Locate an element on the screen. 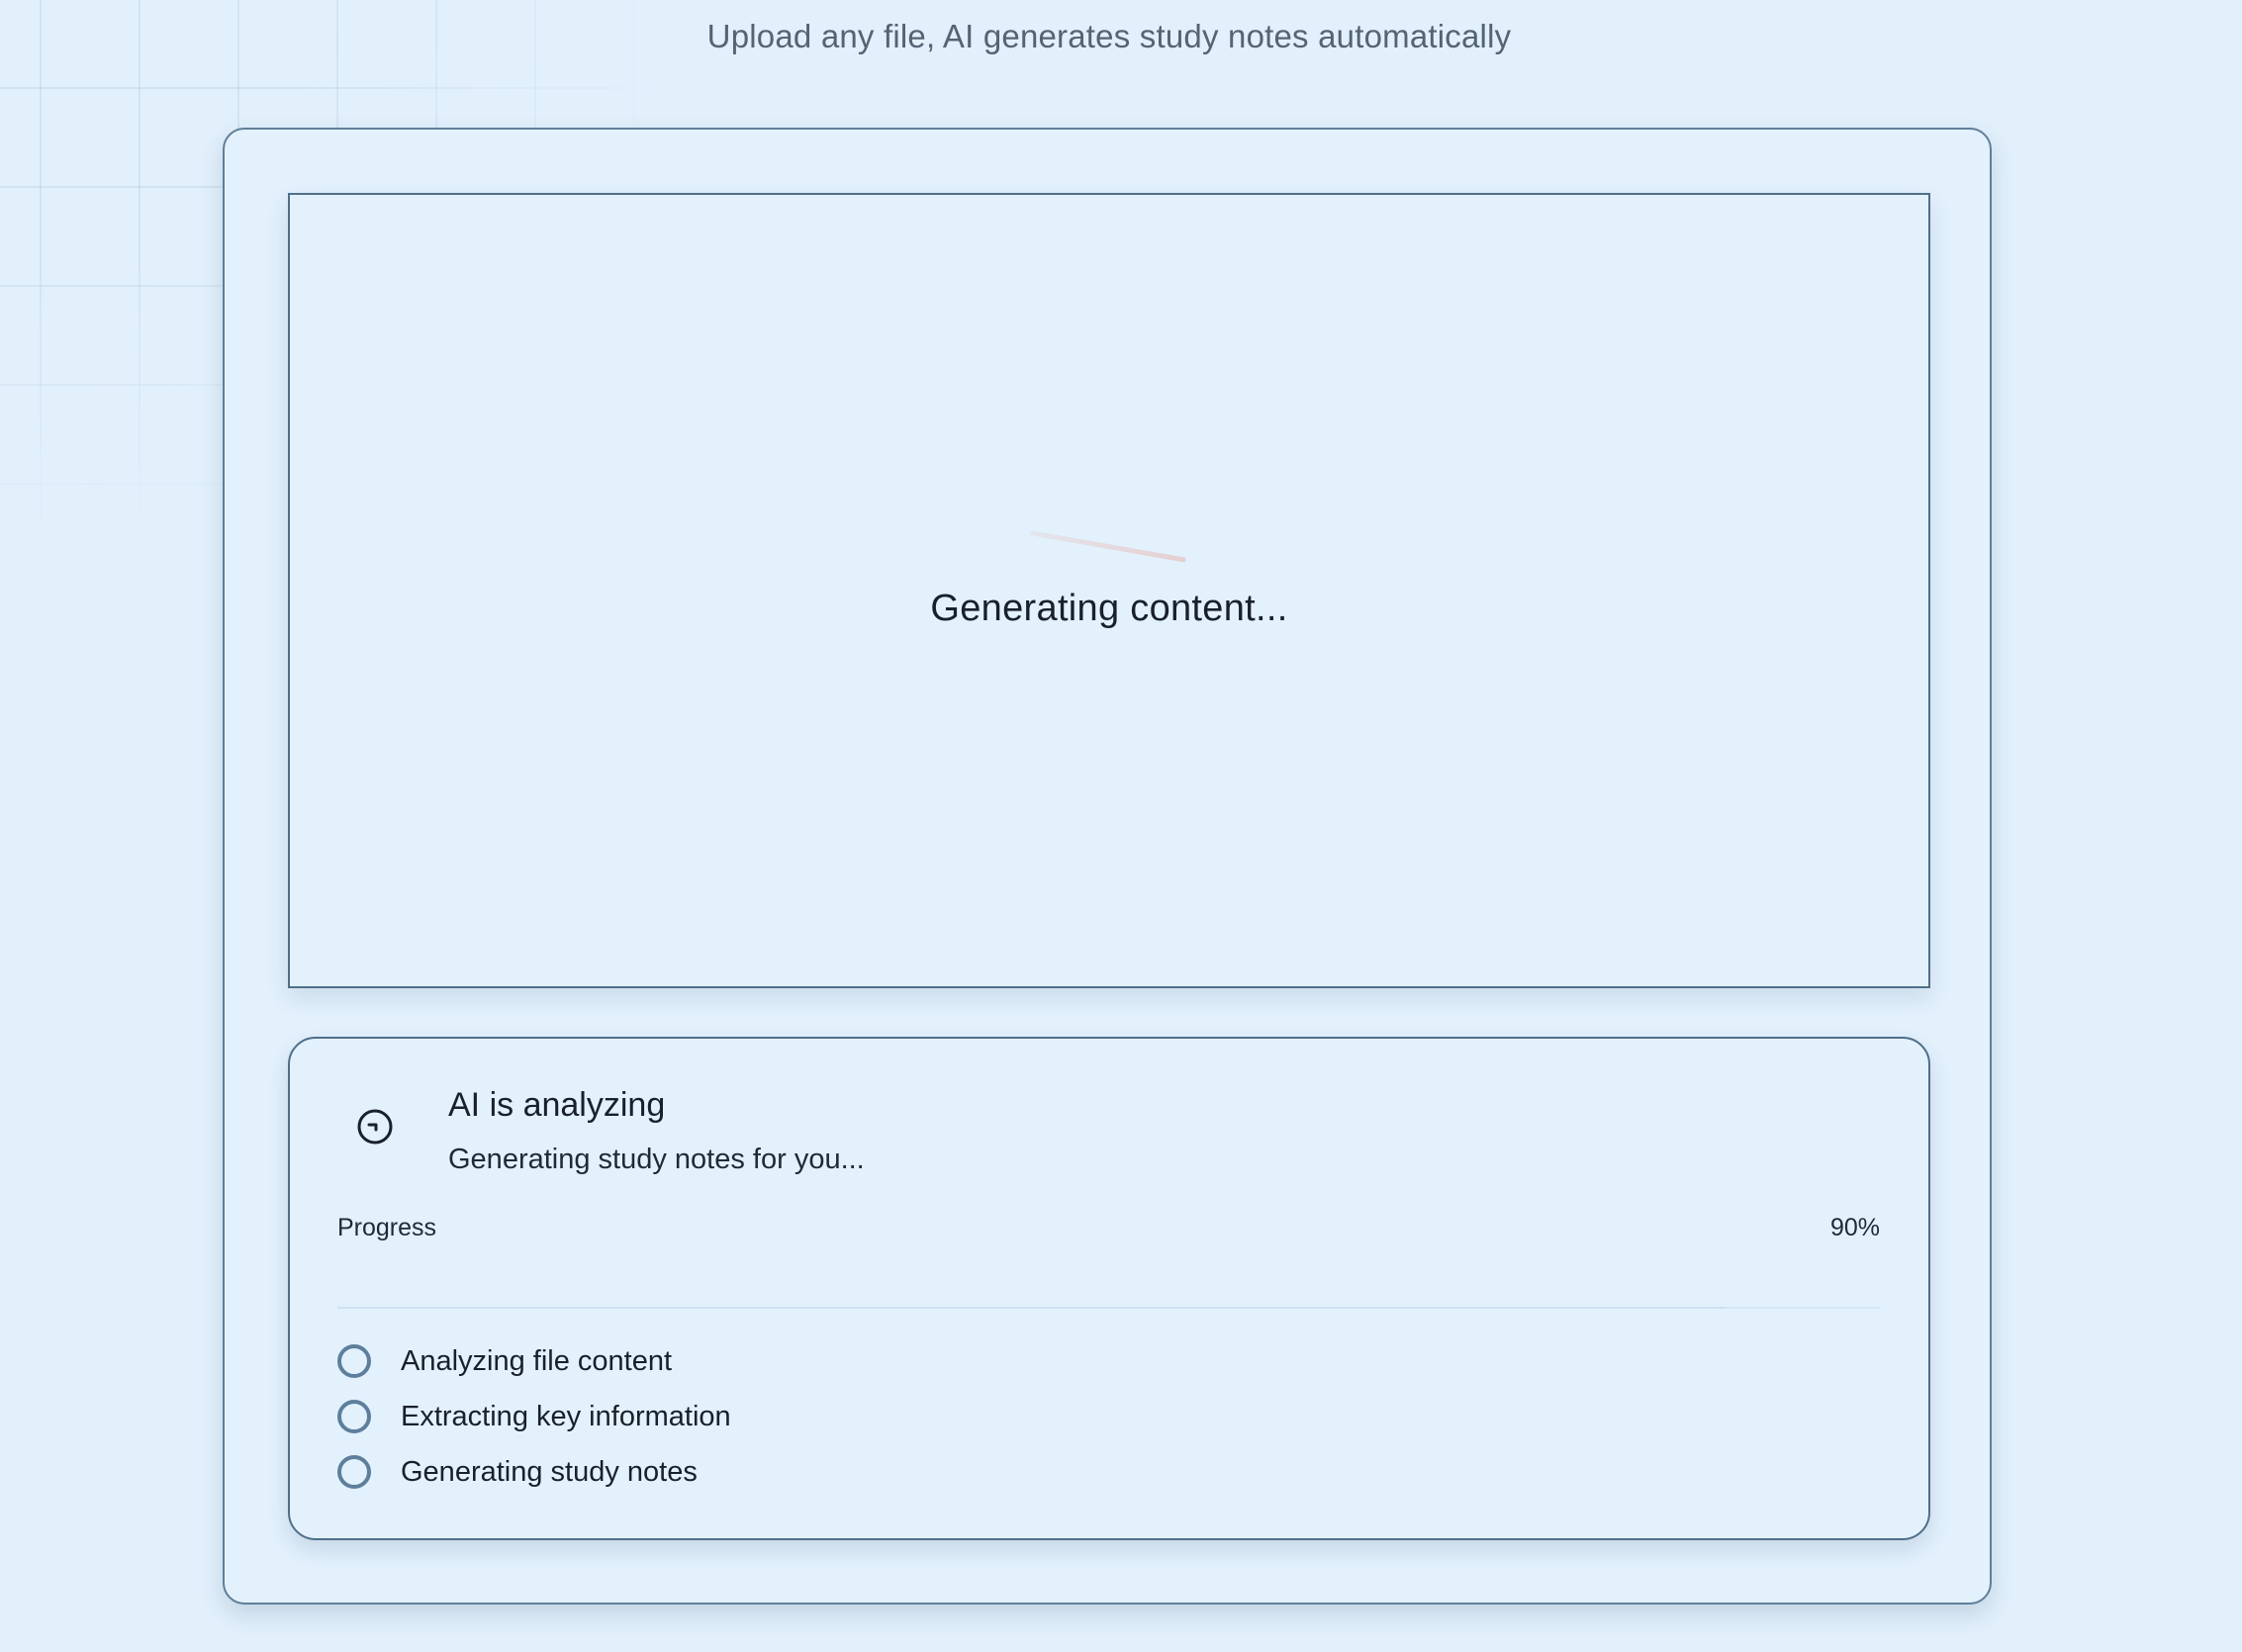  spinner-icon is located at coordinates (375, 1127).